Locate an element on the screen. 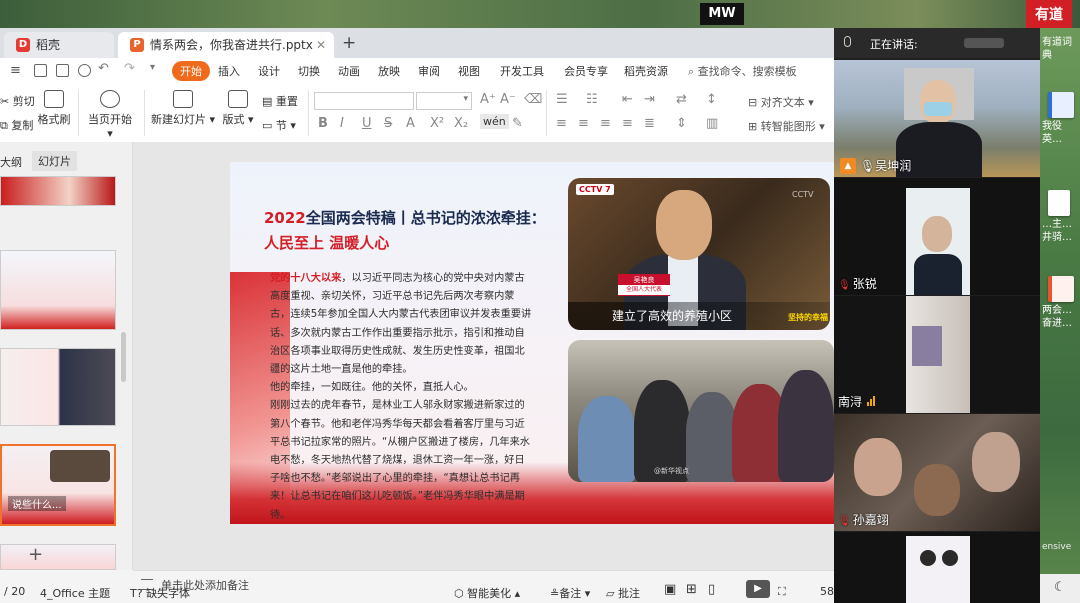 Image resolution: width=1080 pixels, height=603 pixels. smart-beautify-button: ⬡ 智能美化 ▴ is located at coordinates (487, 593).